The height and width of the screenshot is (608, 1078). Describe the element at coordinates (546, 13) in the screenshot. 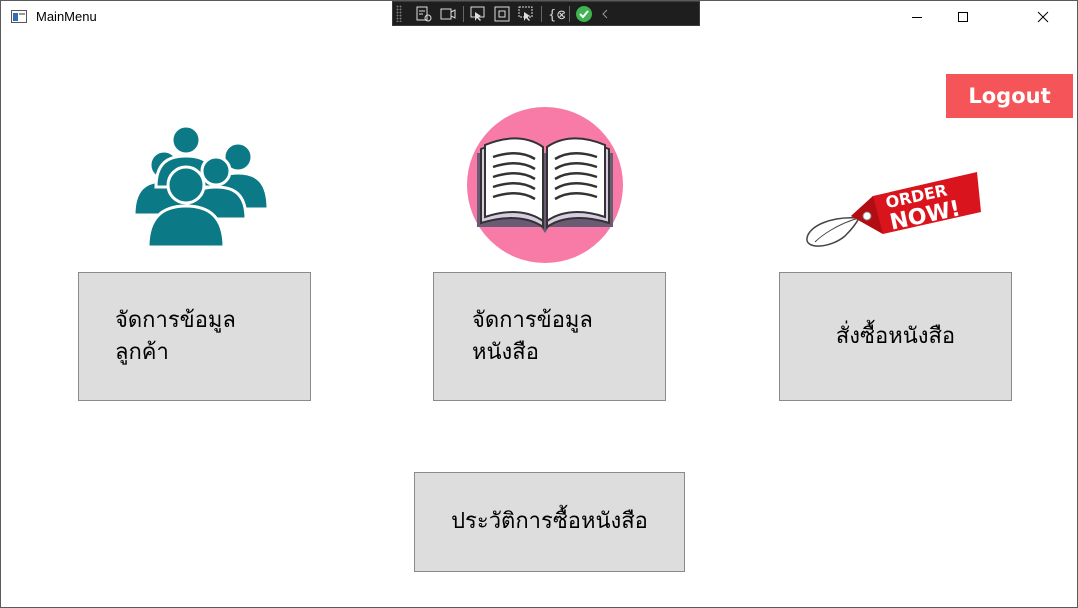

I see `xaml-debug-toolbar: {⊗}` at that location.